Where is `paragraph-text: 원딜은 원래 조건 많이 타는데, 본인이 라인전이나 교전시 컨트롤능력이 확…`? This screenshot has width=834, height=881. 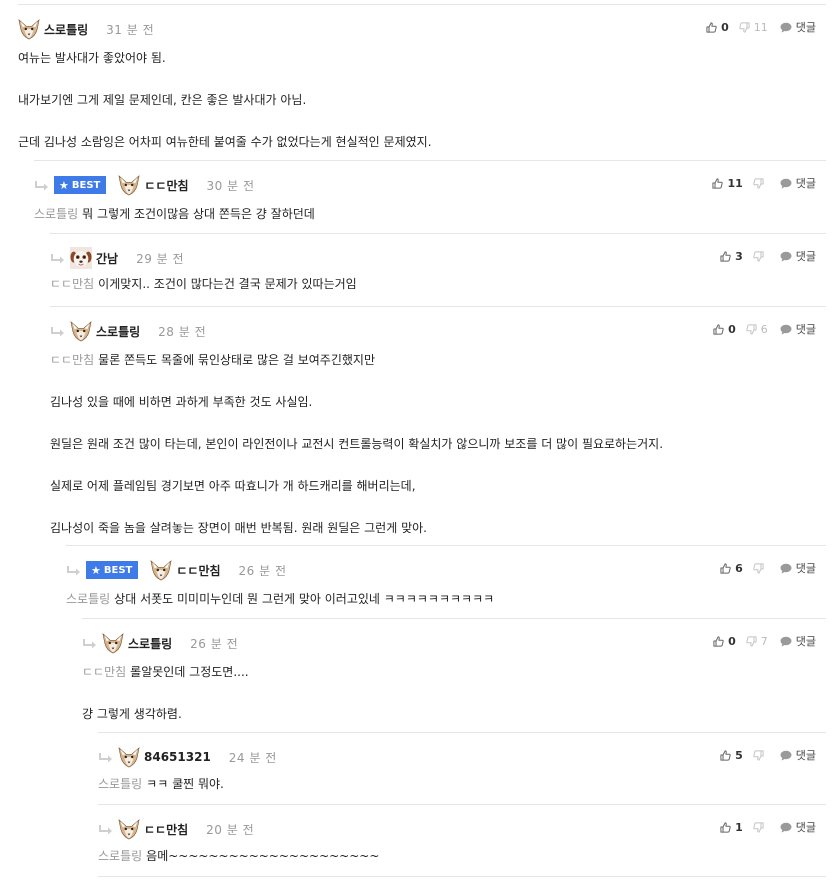
paragraph-text: 원딜은 원래 조건 많이 타는데, 본인이 라인전이나 교전시 컨트롤능력이 확… is located at coordinates (357, 444).